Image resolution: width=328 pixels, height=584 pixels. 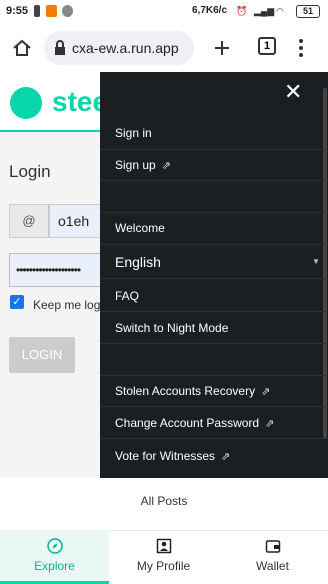 I want to click on menu-item-label: FAQ, so click(x=127, y=296).